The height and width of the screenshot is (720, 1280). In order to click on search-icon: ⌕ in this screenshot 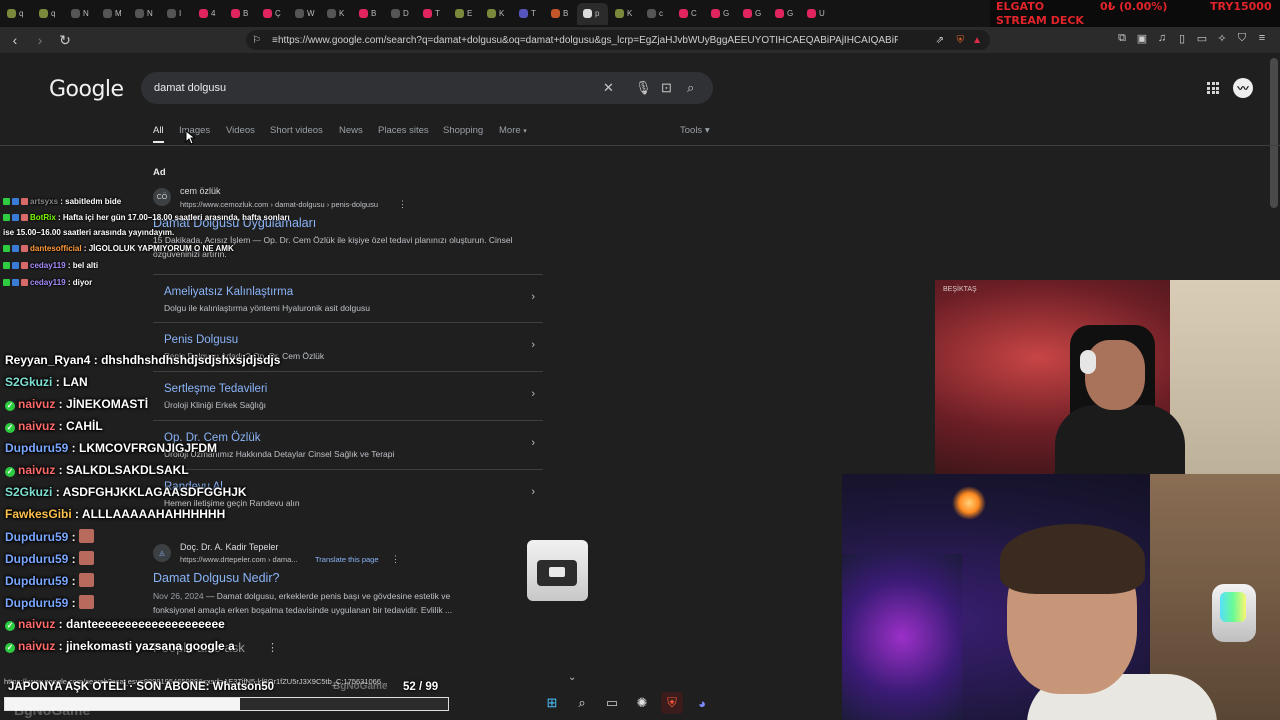, I will do `click(690, 88)`.